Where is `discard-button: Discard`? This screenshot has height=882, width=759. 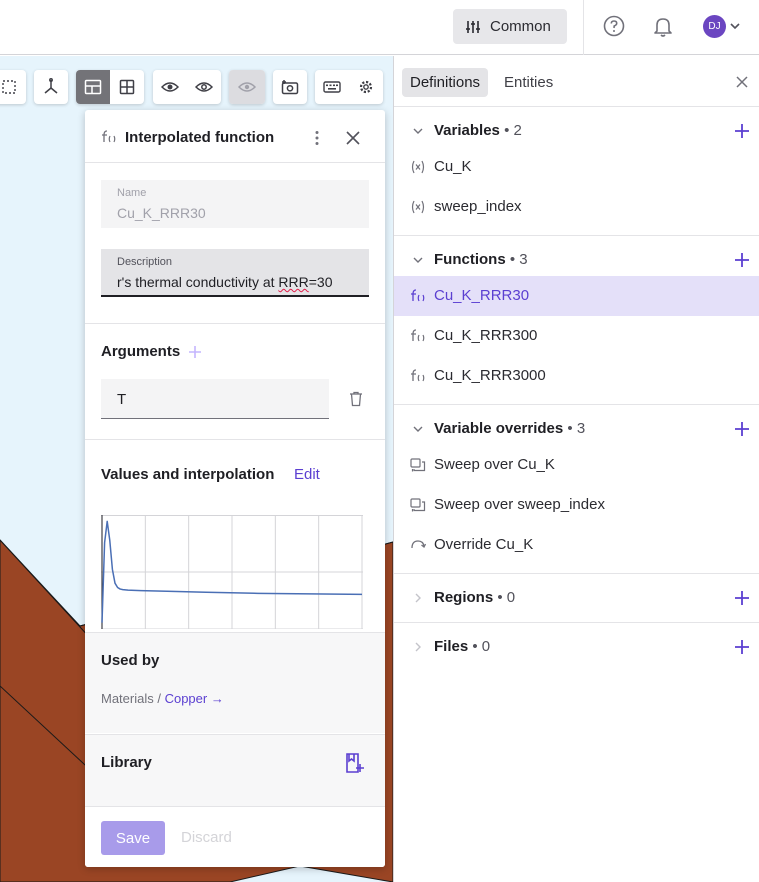 discard-button: Discard is located at coordinates (206, 837).